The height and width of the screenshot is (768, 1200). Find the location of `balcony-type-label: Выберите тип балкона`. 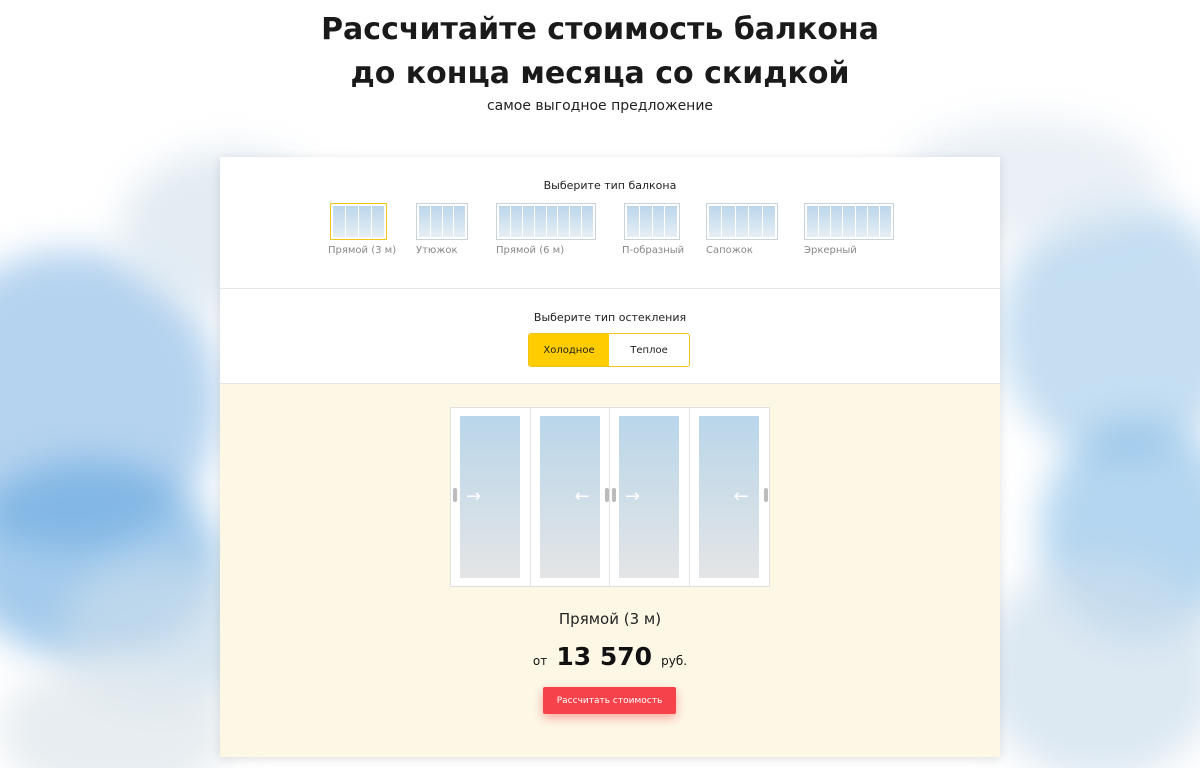

balcony-type-label: Выберите тип балкона is located at coordinates (610, 185).